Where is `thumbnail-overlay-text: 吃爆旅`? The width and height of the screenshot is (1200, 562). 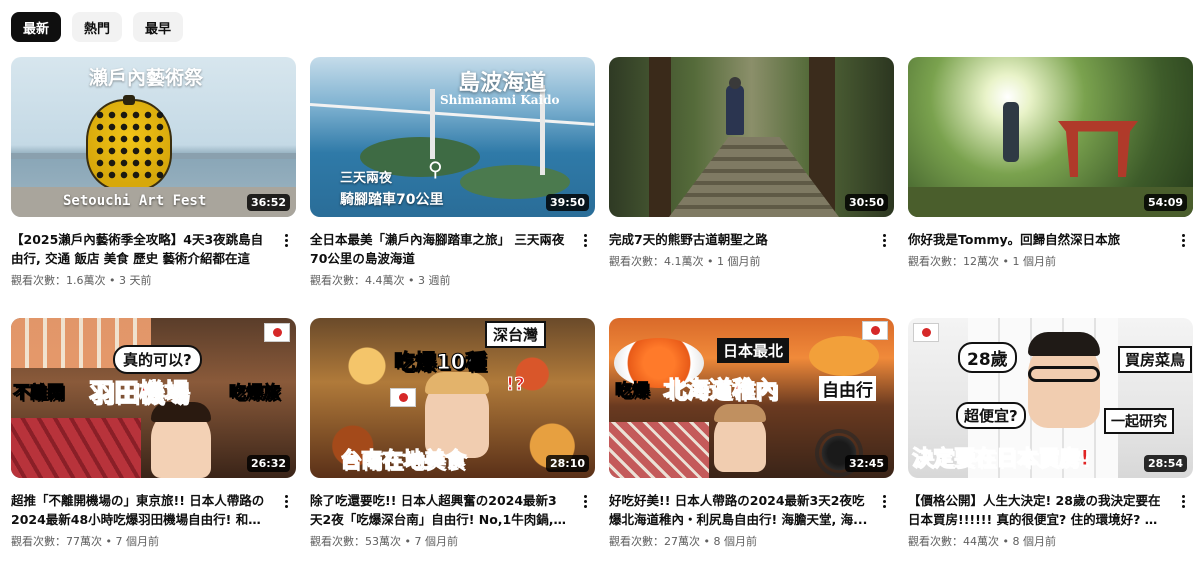 thumbnail-overlay-text: 吃爆旅 is located at coordinates (255, 393).